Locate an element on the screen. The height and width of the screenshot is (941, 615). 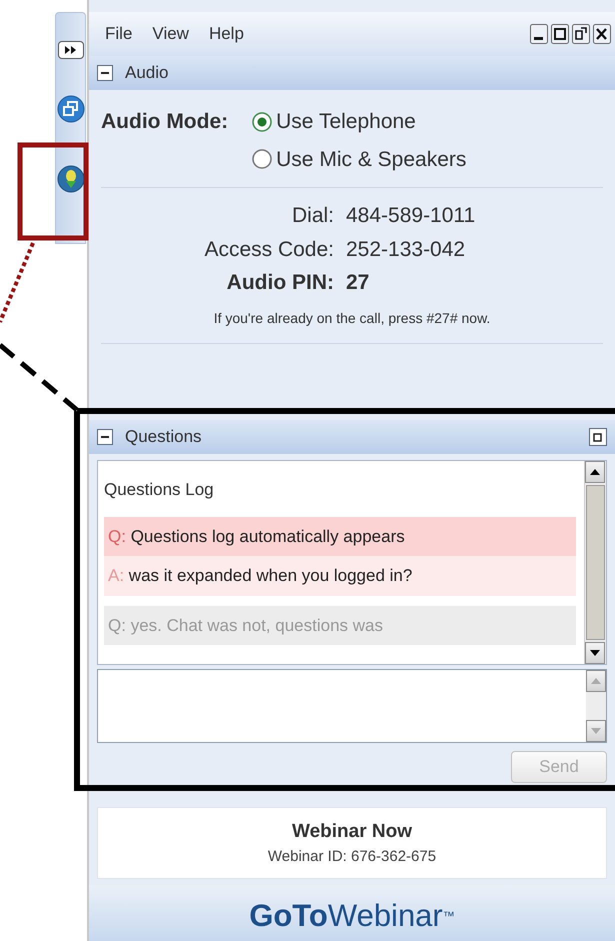
radio-option: Use Telephone is located at coordinates (359, 122).